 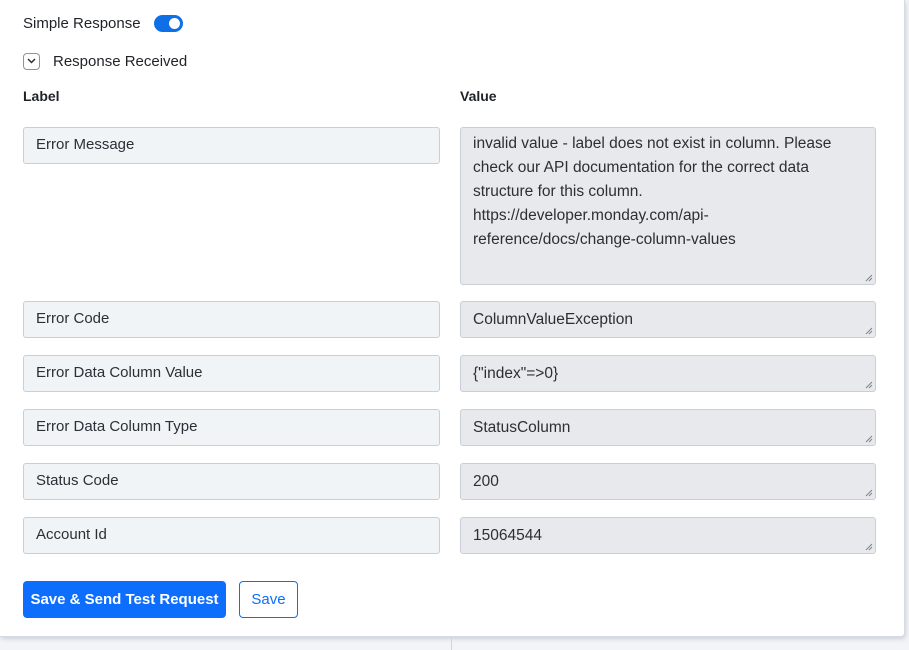 I want to click on simple-response-toggle, so click(x=168, y=23).